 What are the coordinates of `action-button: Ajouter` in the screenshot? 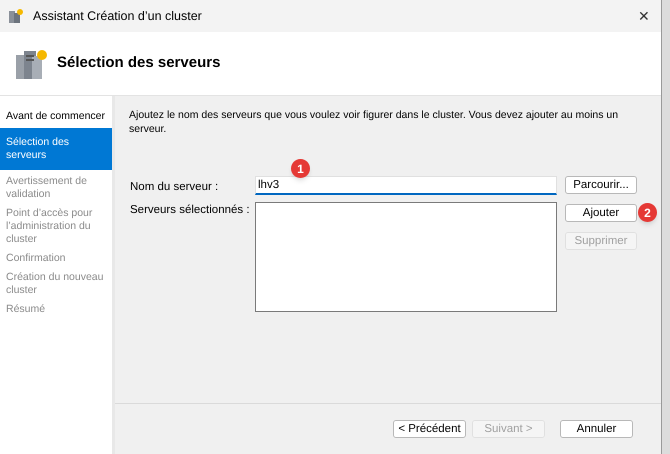 It's located at (601, 213).